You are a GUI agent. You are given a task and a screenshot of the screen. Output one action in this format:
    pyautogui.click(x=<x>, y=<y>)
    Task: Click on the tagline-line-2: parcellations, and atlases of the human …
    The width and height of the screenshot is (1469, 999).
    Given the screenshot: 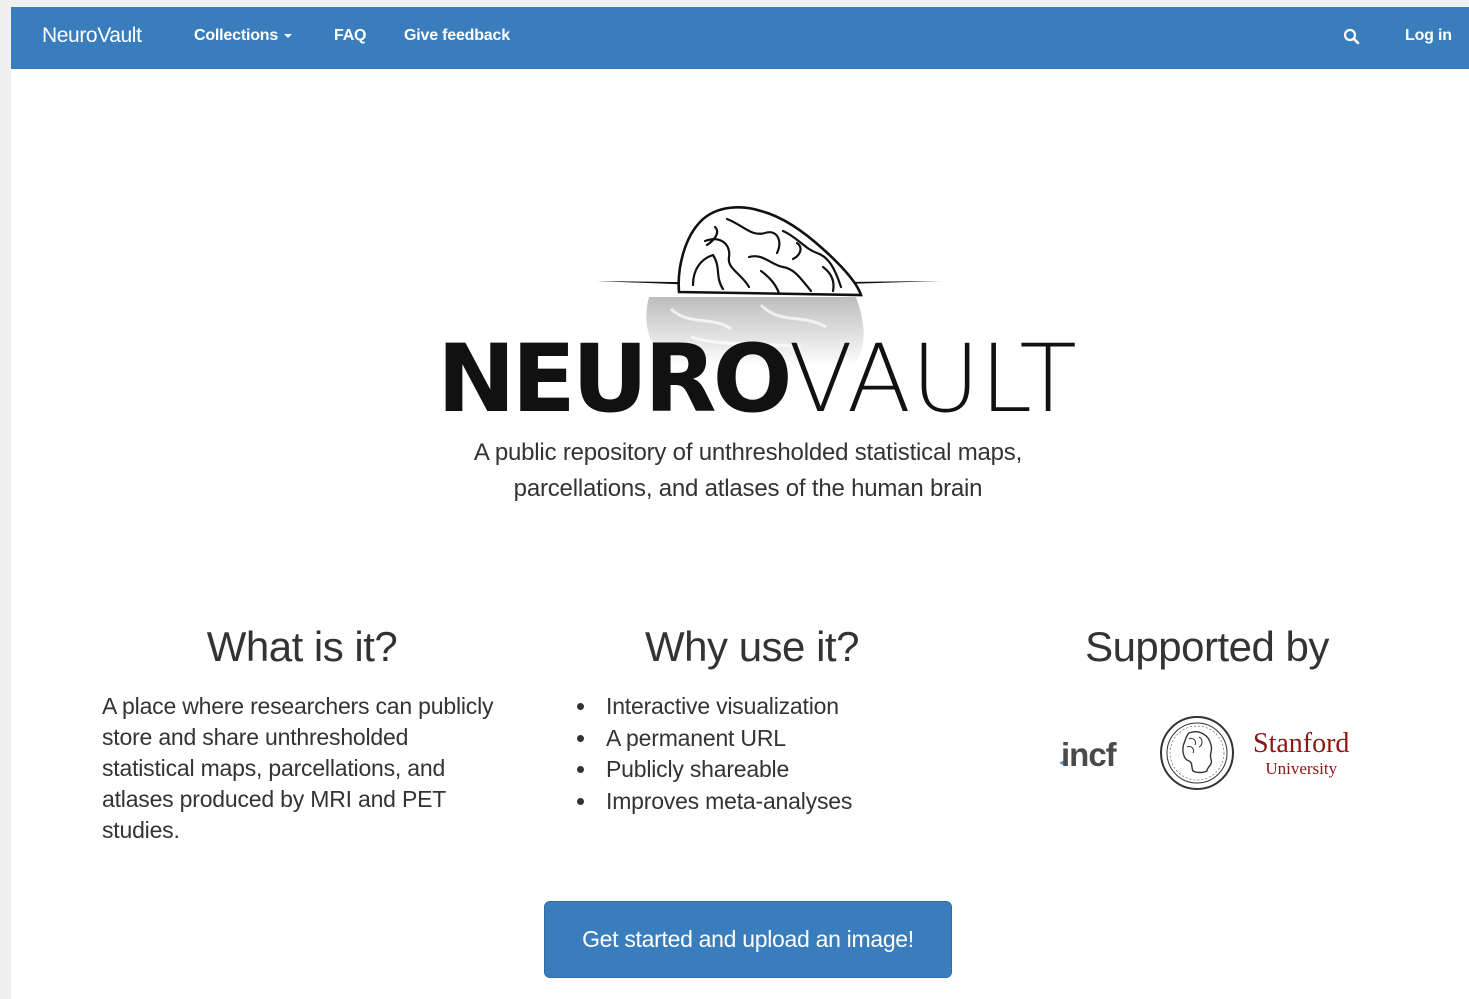 What is the action you would take?
    pyautogui.click(x=748, y=488)
    